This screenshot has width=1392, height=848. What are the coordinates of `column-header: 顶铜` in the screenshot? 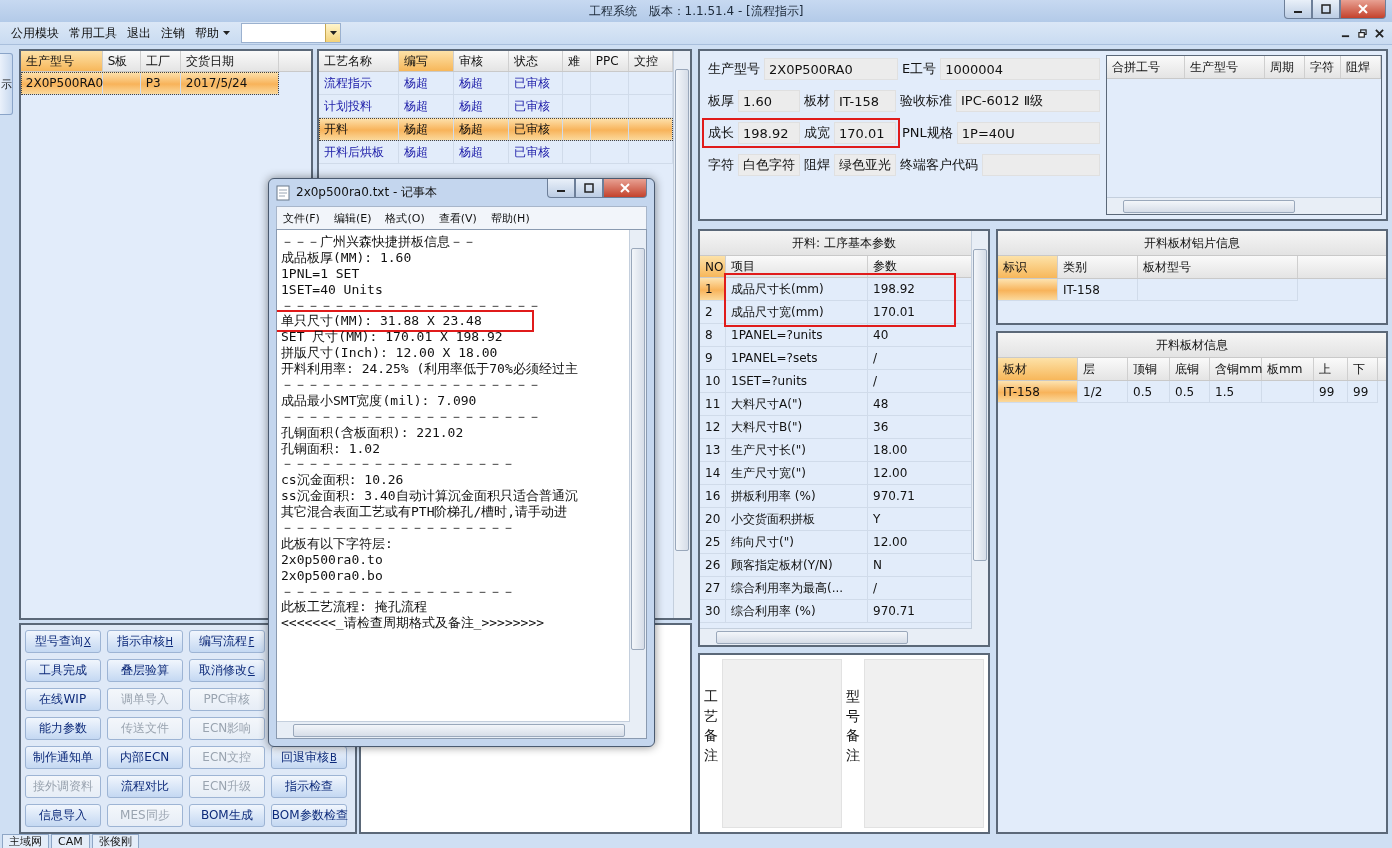 It's located at (1149, 369).